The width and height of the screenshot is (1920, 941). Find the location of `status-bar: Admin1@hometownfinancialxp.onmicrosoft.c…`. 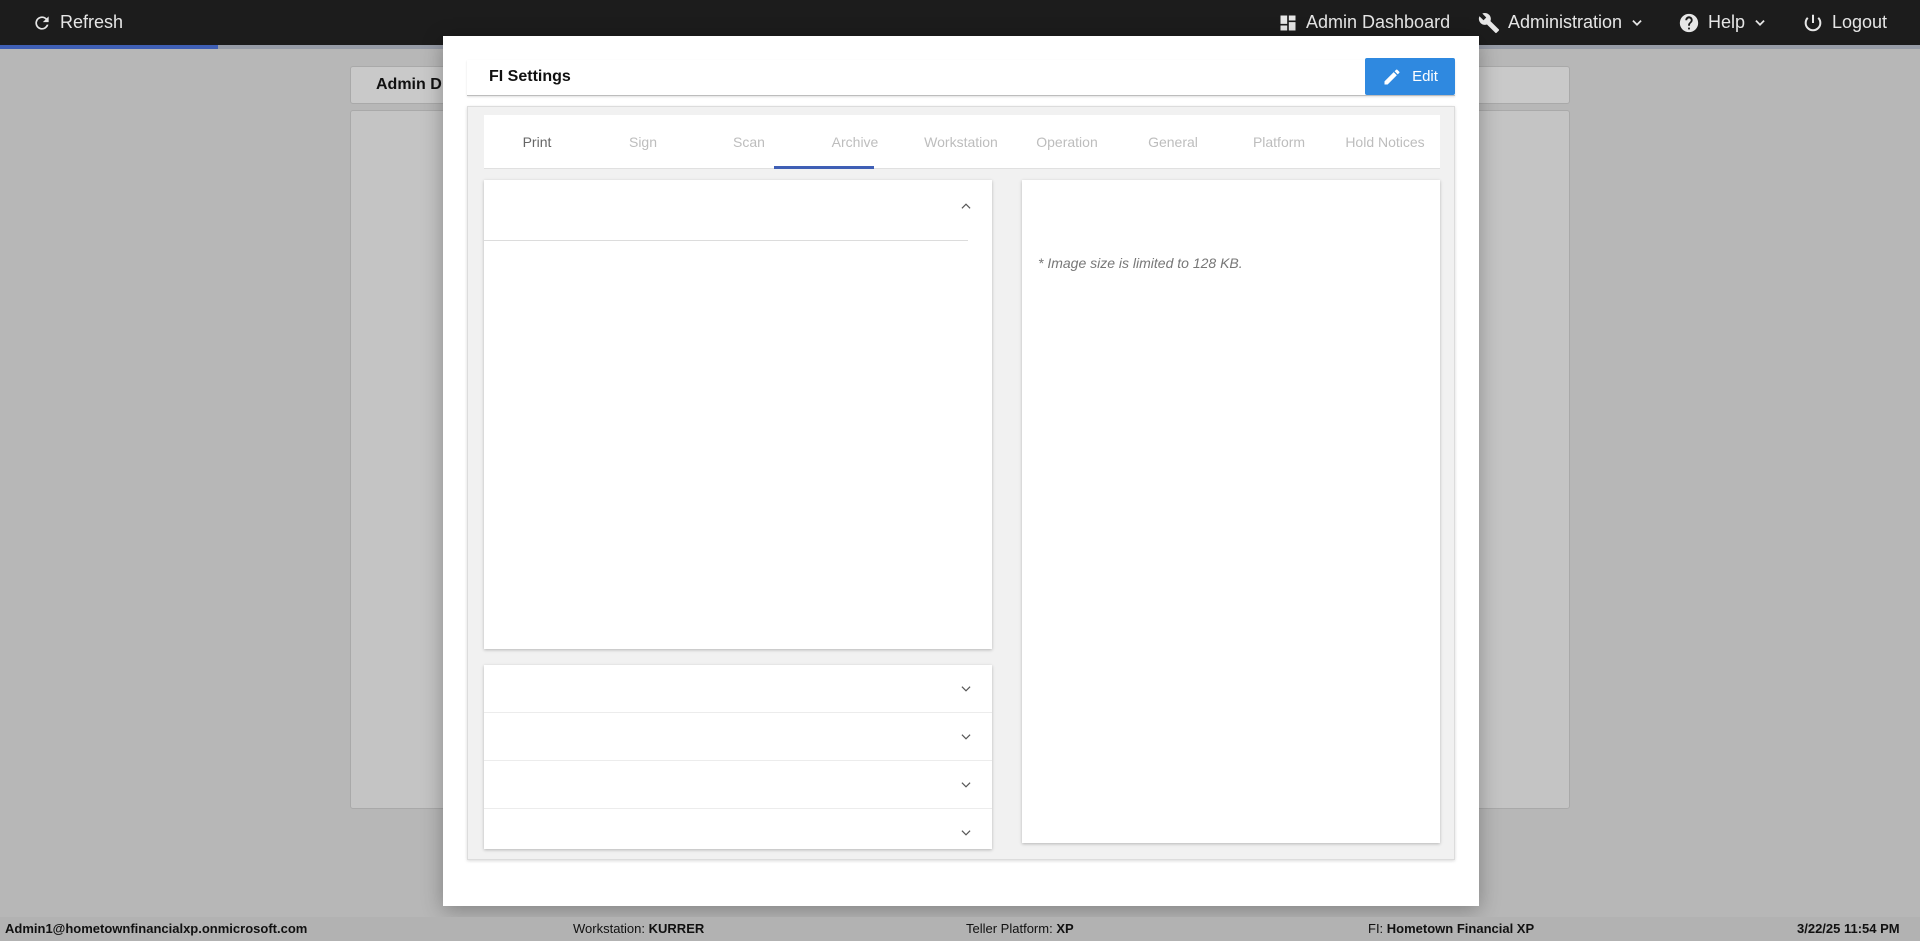

status-bar: Admin1@hometownfinancialxp.onmicrosoft.c… is located at coordinates (960, 929).